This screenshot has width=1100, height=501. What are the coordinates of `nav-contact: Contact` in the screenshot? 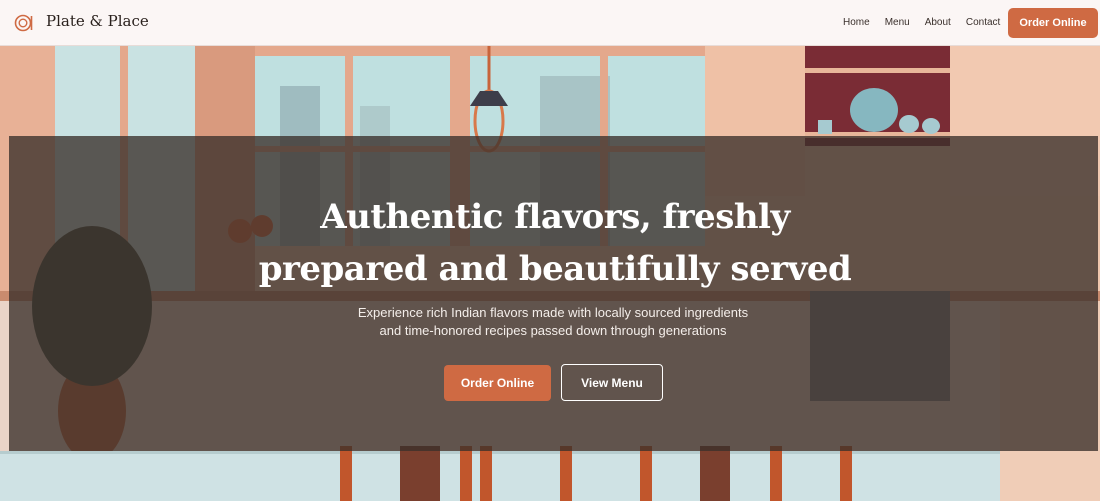 It's located at (983, 22).